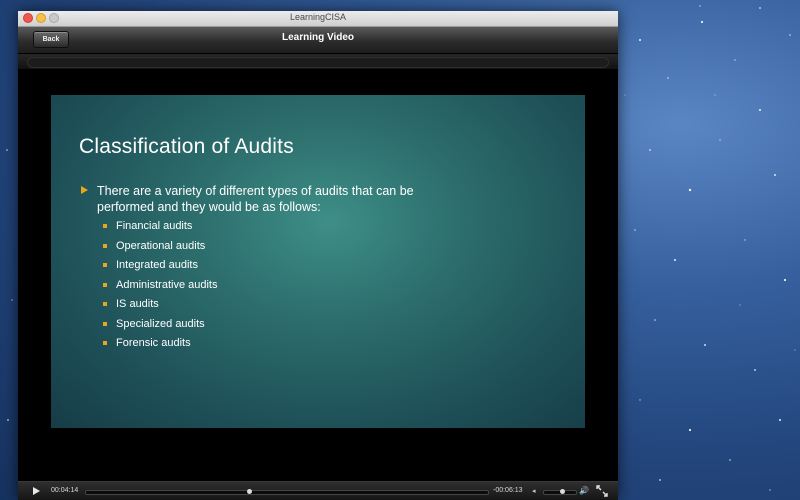 Image resolution: width=800 pixels, height=500 pixels. What do you see at coordinates (186, 146) in the screenshot?
I see `slide-title: Classification of Audits` at bounding box center [186, 146].